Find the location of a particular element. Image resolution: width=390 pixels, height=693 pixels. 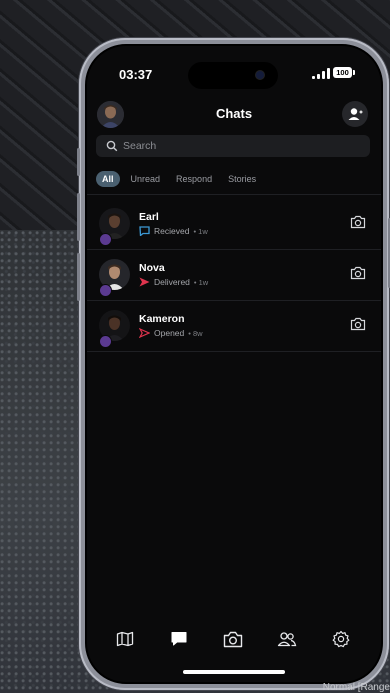

front-camera-icon is located at coordinates (260, 75).